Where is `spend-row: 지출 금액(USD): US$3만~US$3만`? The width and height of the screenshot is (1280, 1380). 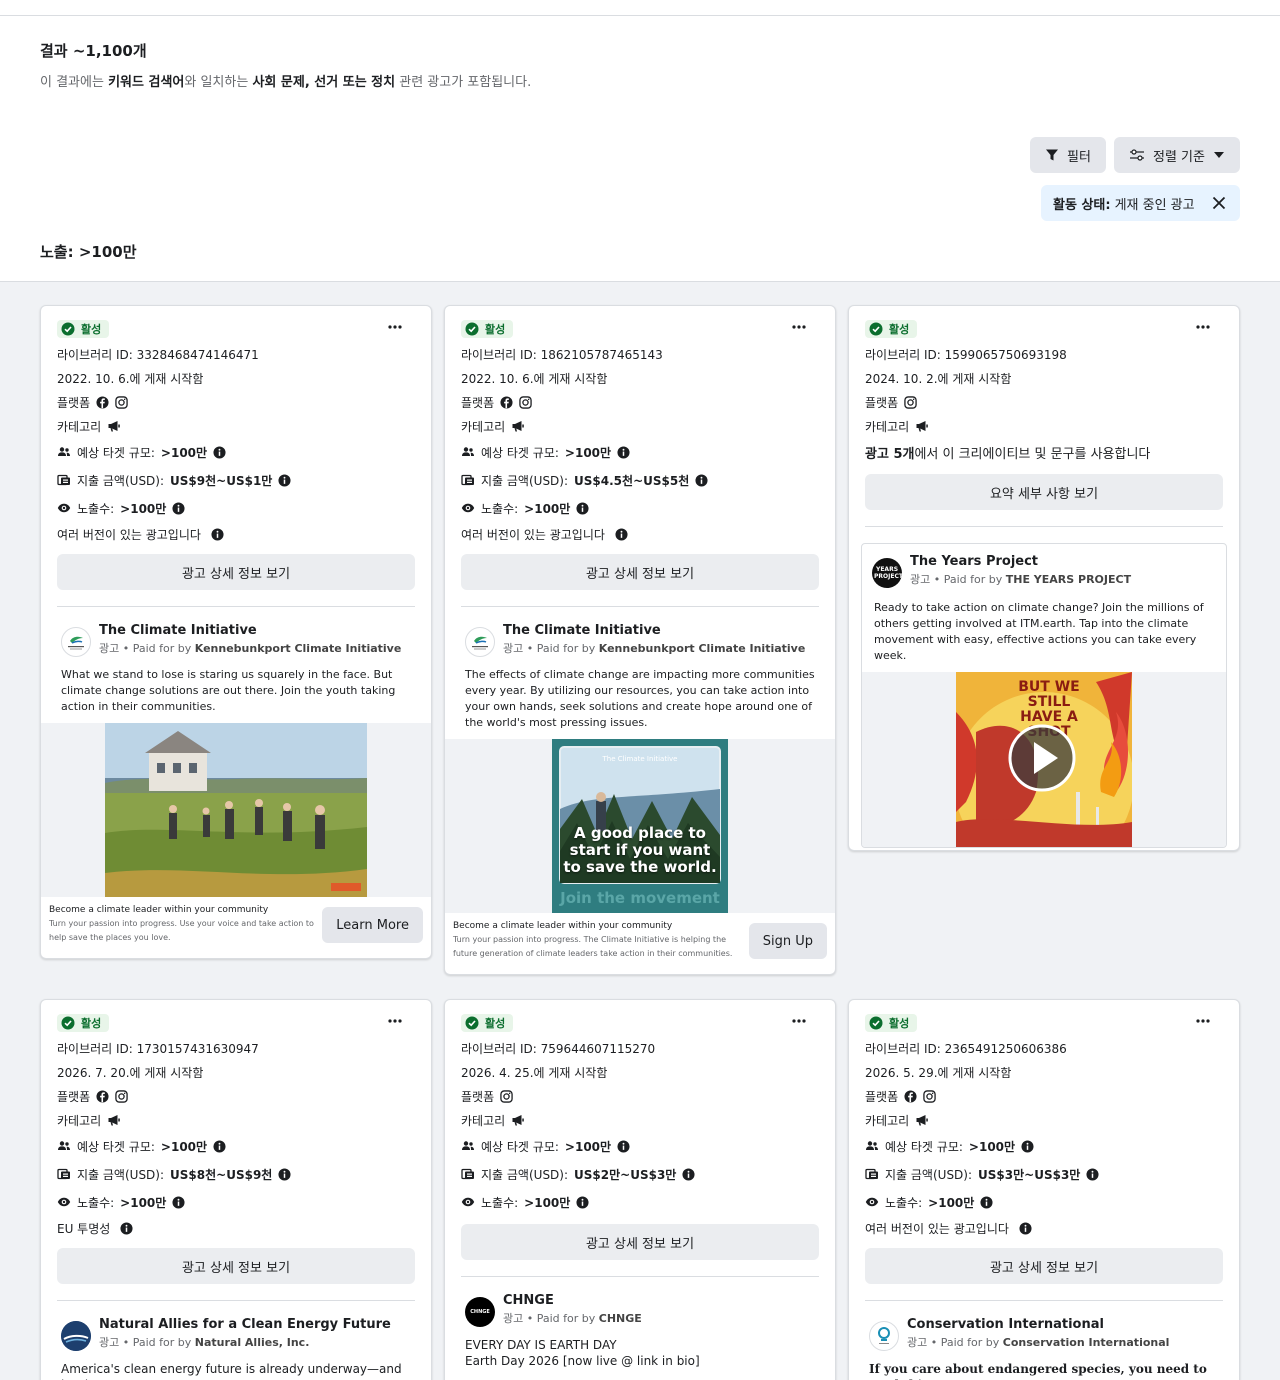
spend-row: 지출 금액(USD): US$3만~US$3만 is located at coordinates (1044, 1174).